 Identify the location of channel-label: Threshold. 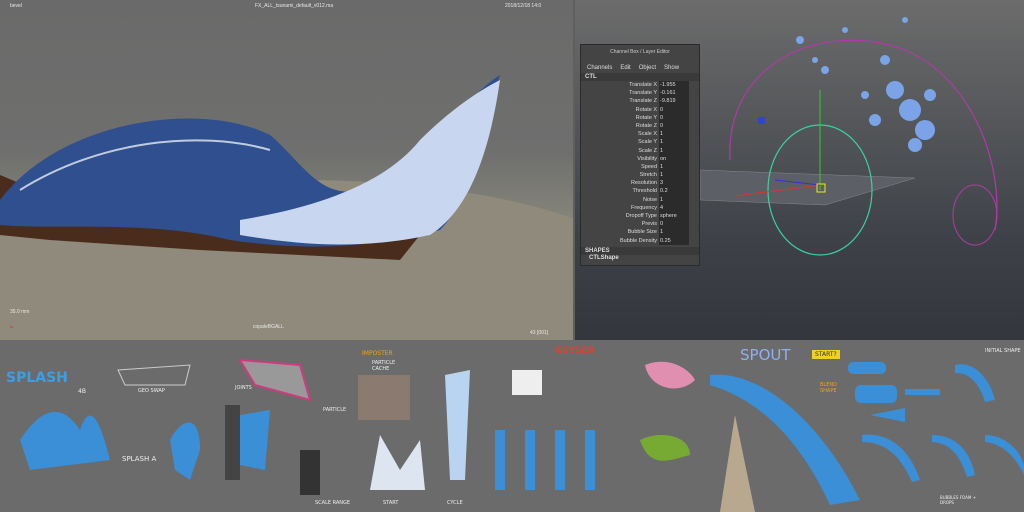
(644, 191).